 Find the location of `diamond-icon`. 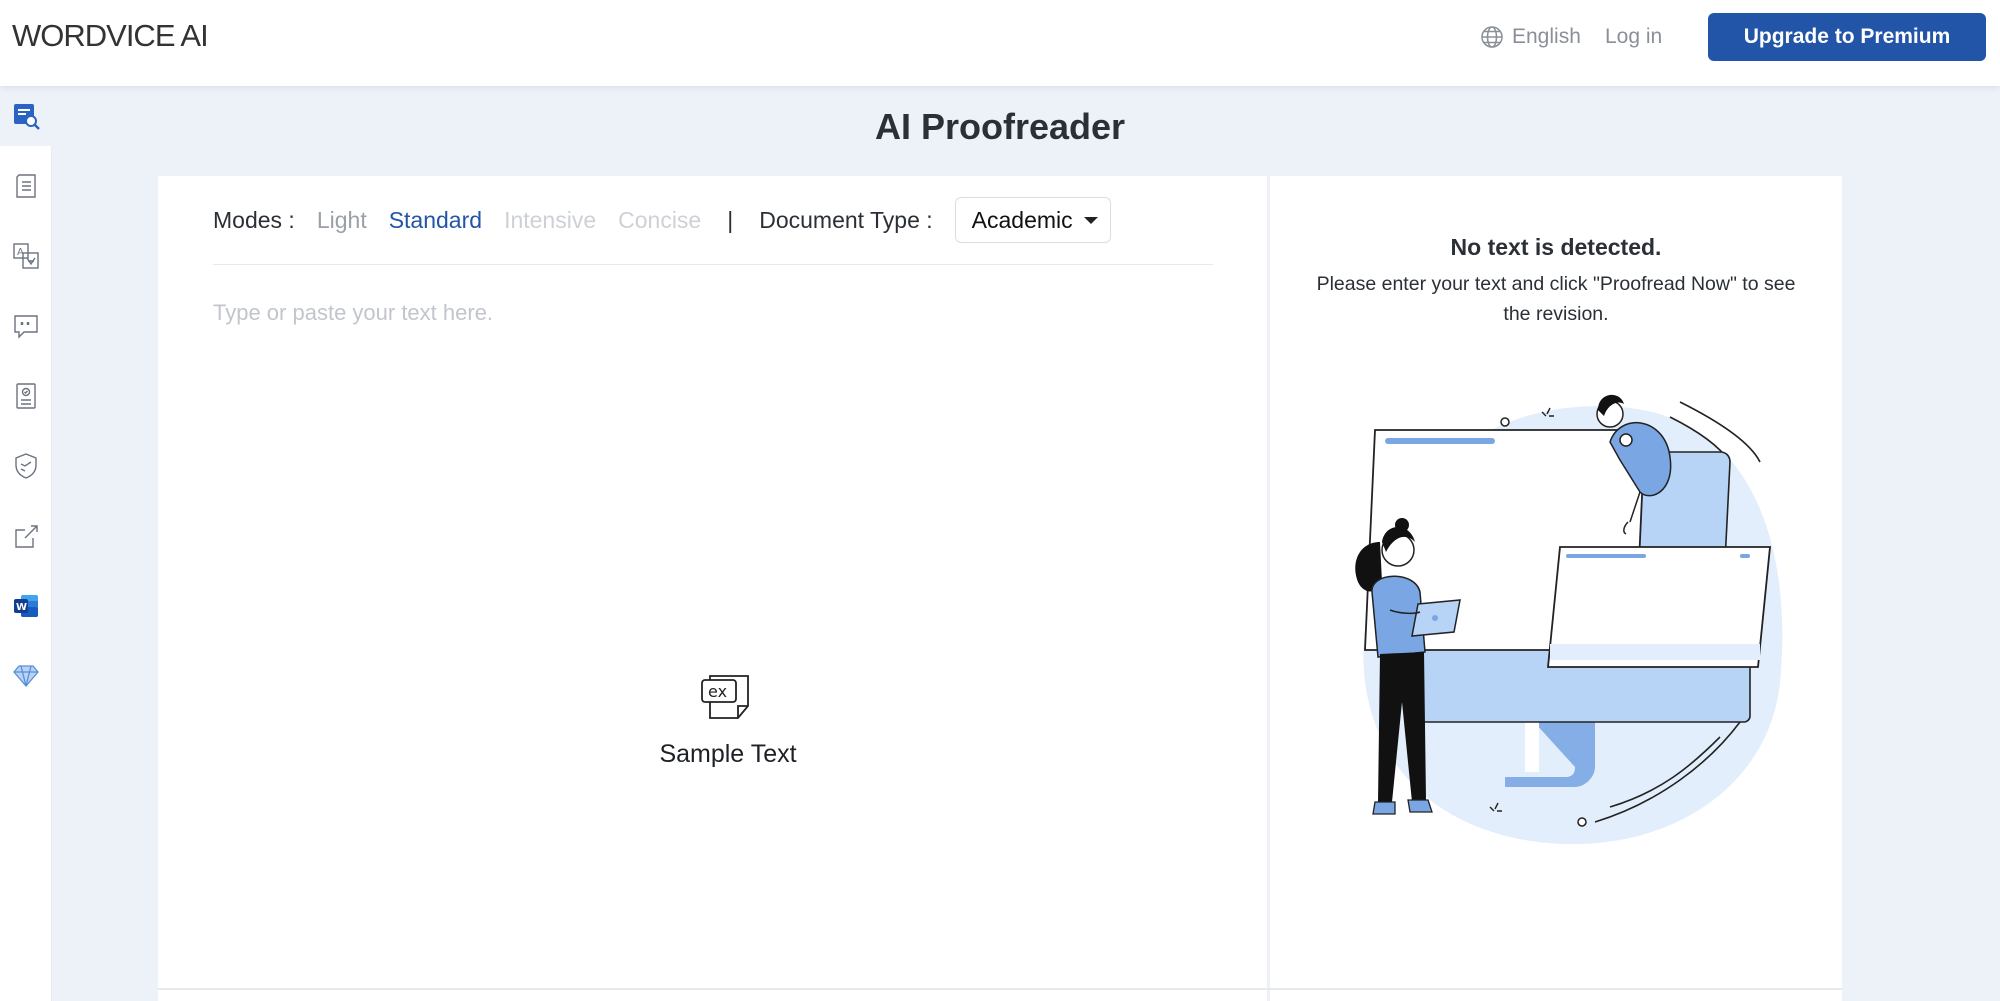

diamond-icon is located at coordinates (26, 676).